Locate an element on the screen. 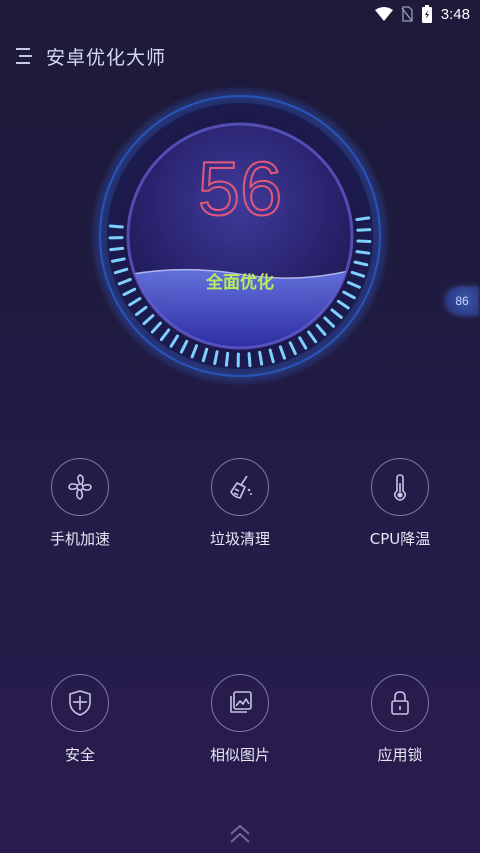  gallery-icon is located at coordinates (241, 702).